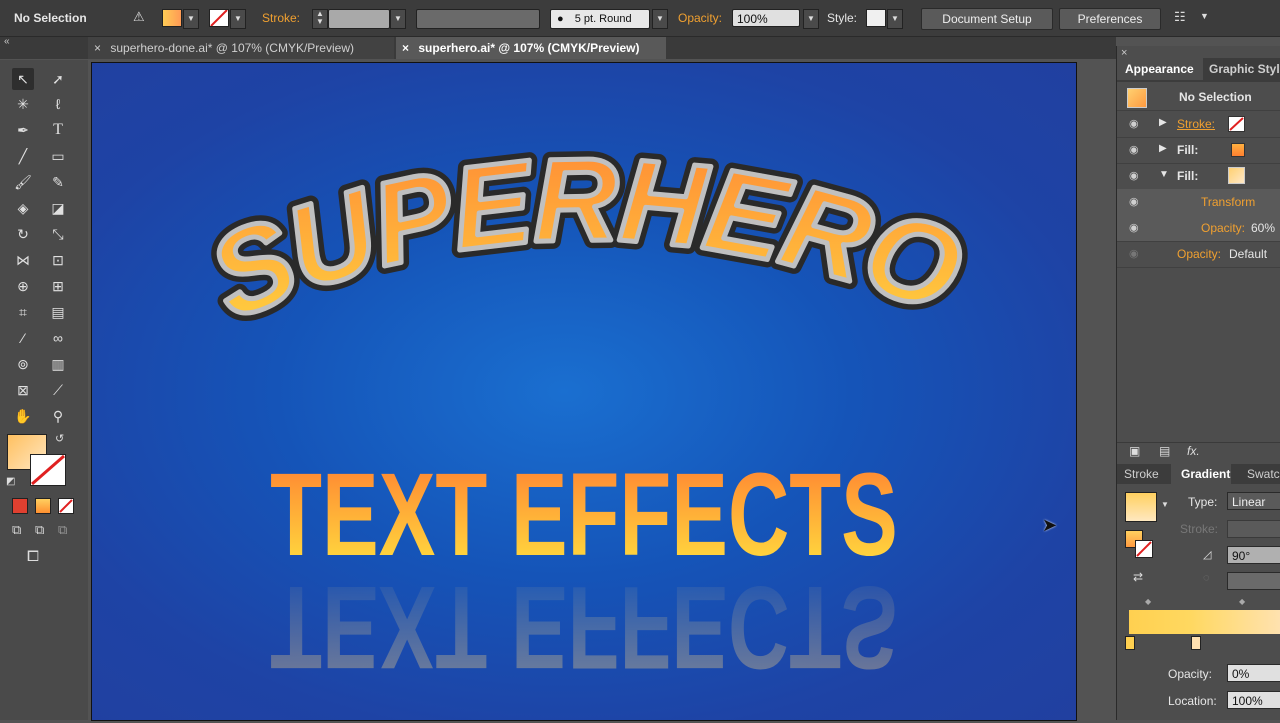 Image resolution: width=1280 pixels, height=723 pixels. Describe the element at coordinates (1253, 581) in the screenshot. I see `gradient-aspect-field` at that location.